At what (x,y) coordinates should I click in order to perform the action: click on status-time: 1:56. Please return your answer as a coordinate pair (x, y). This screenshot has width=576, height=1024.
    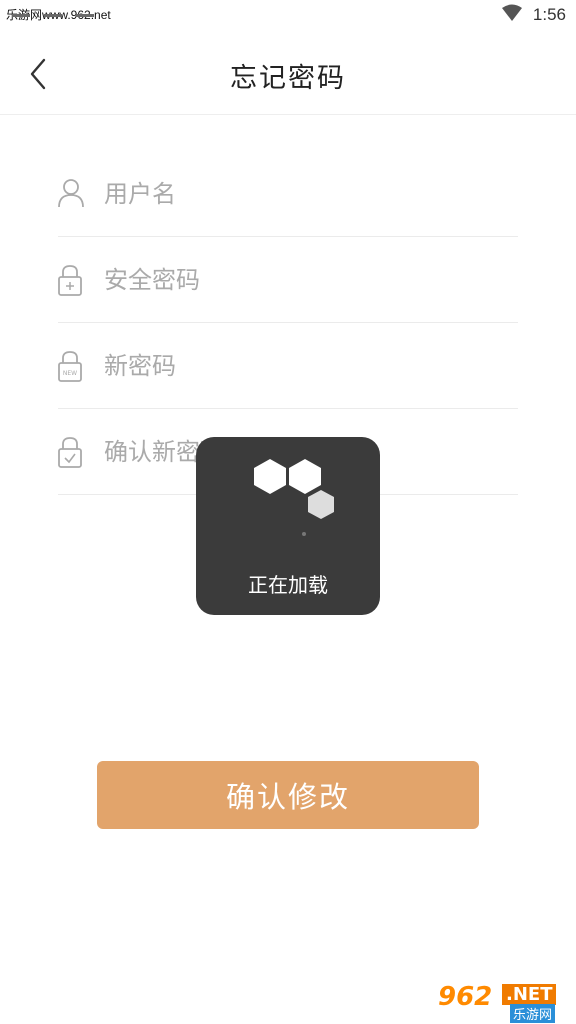
    Looking at the image, I should click on (549, 14).